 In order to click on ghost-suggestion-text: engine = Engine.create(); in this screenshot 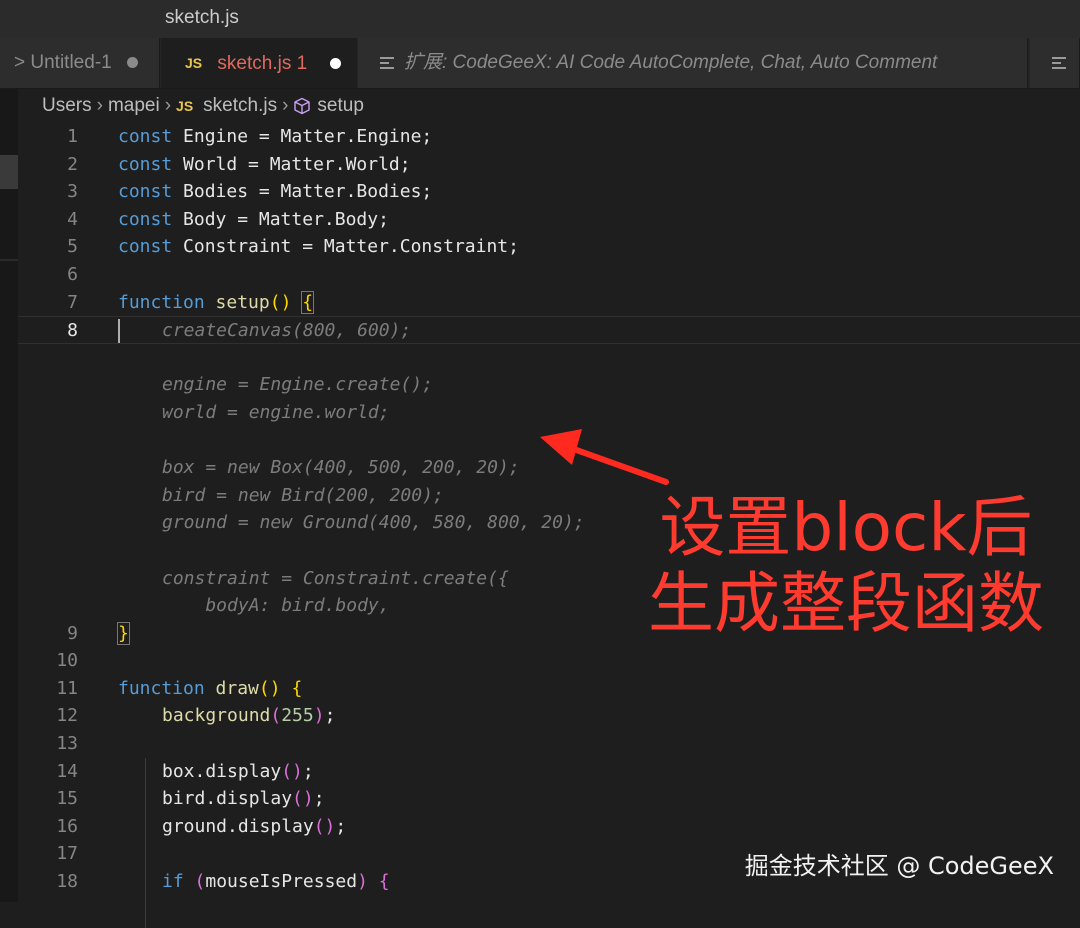, I will do `click(297, 385)`.